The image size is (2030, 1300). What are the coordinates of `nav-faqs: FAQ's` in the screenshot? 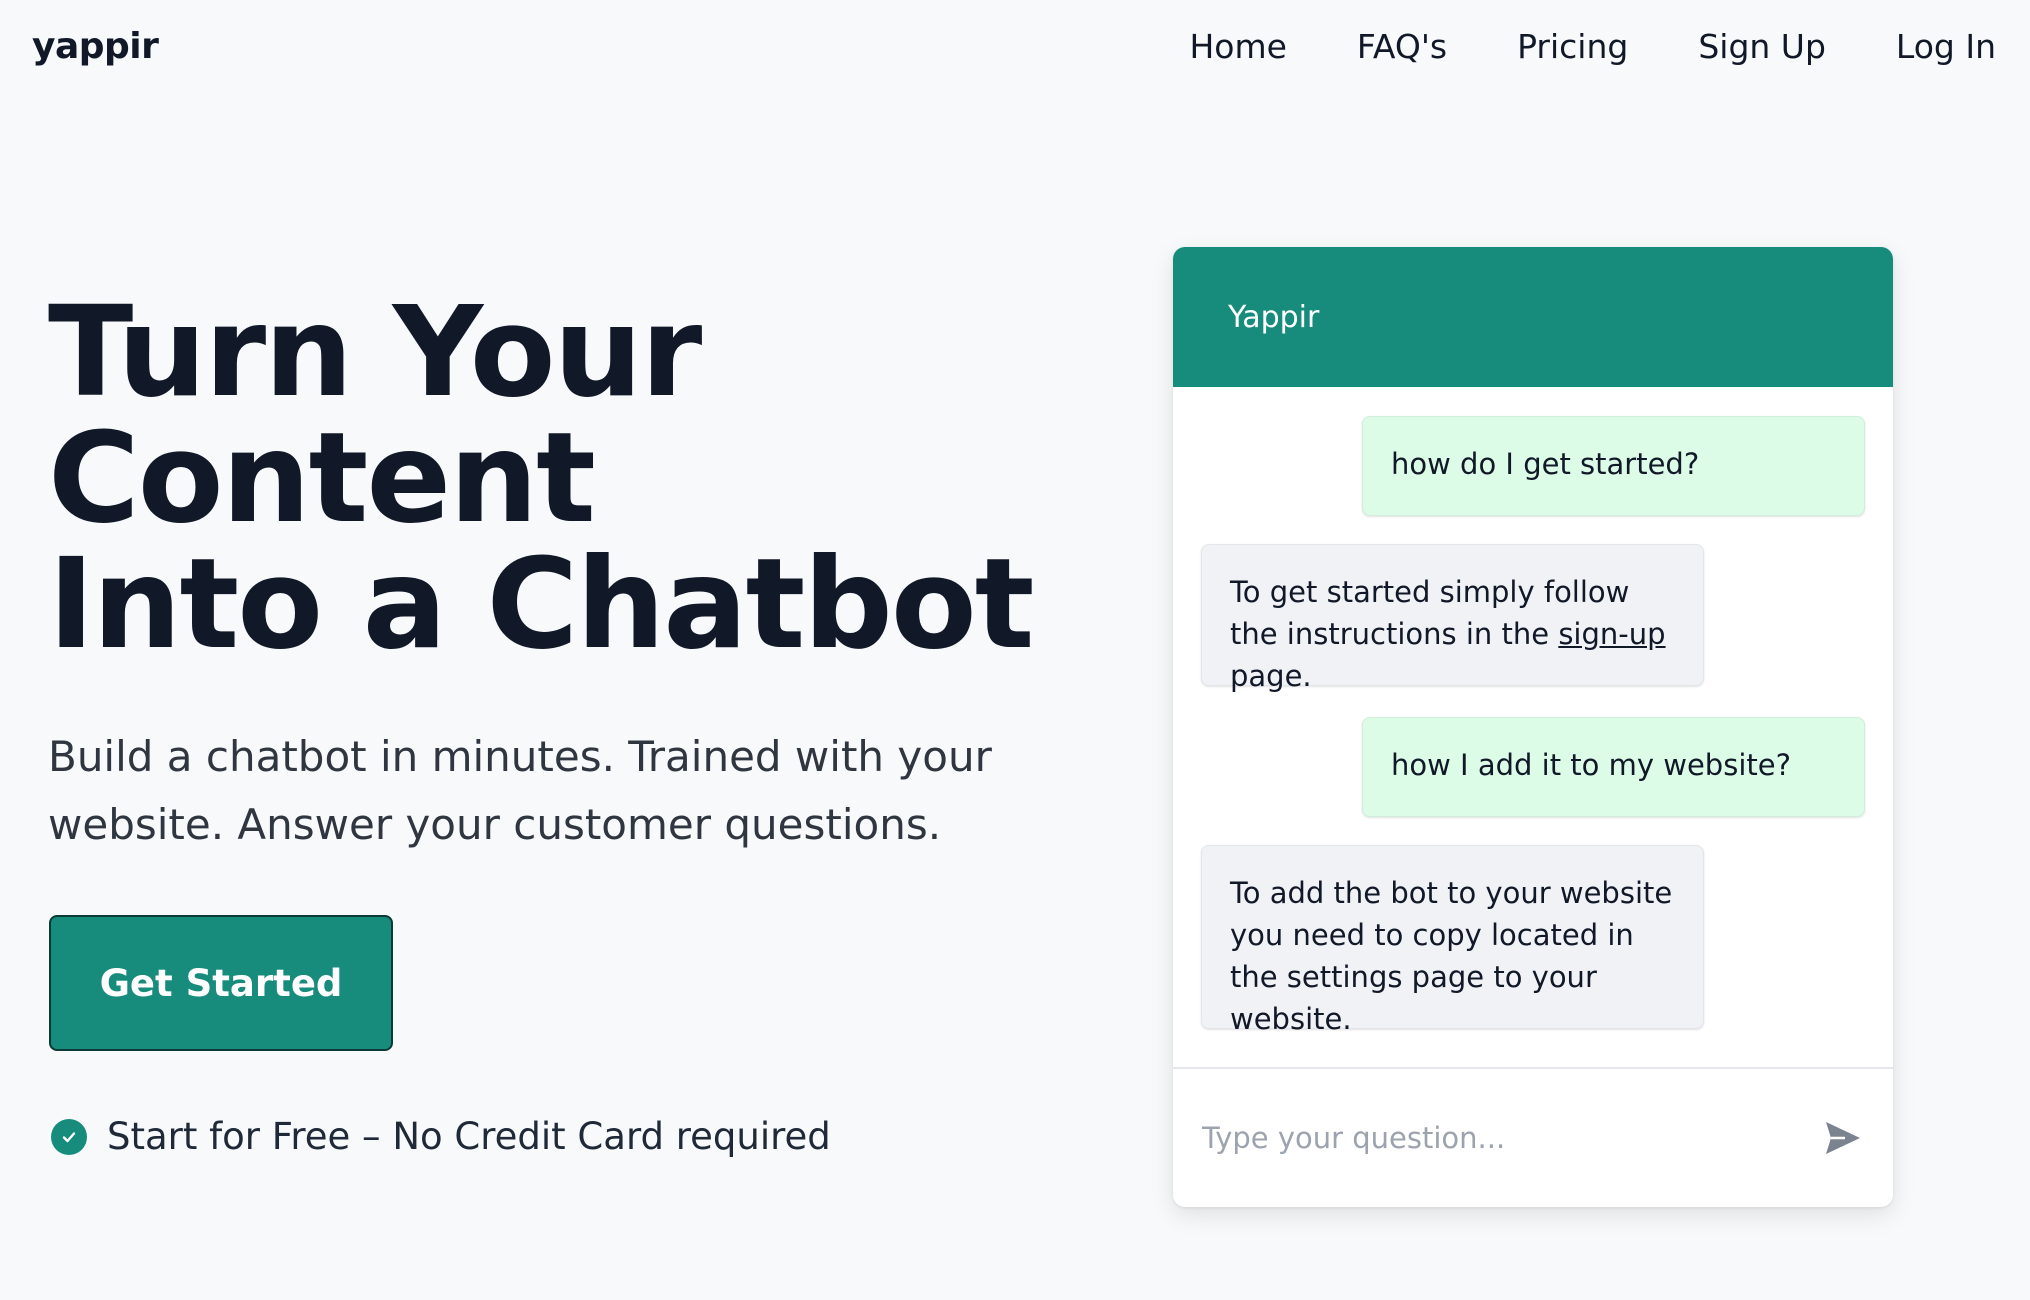 It's located at (1402, 46).